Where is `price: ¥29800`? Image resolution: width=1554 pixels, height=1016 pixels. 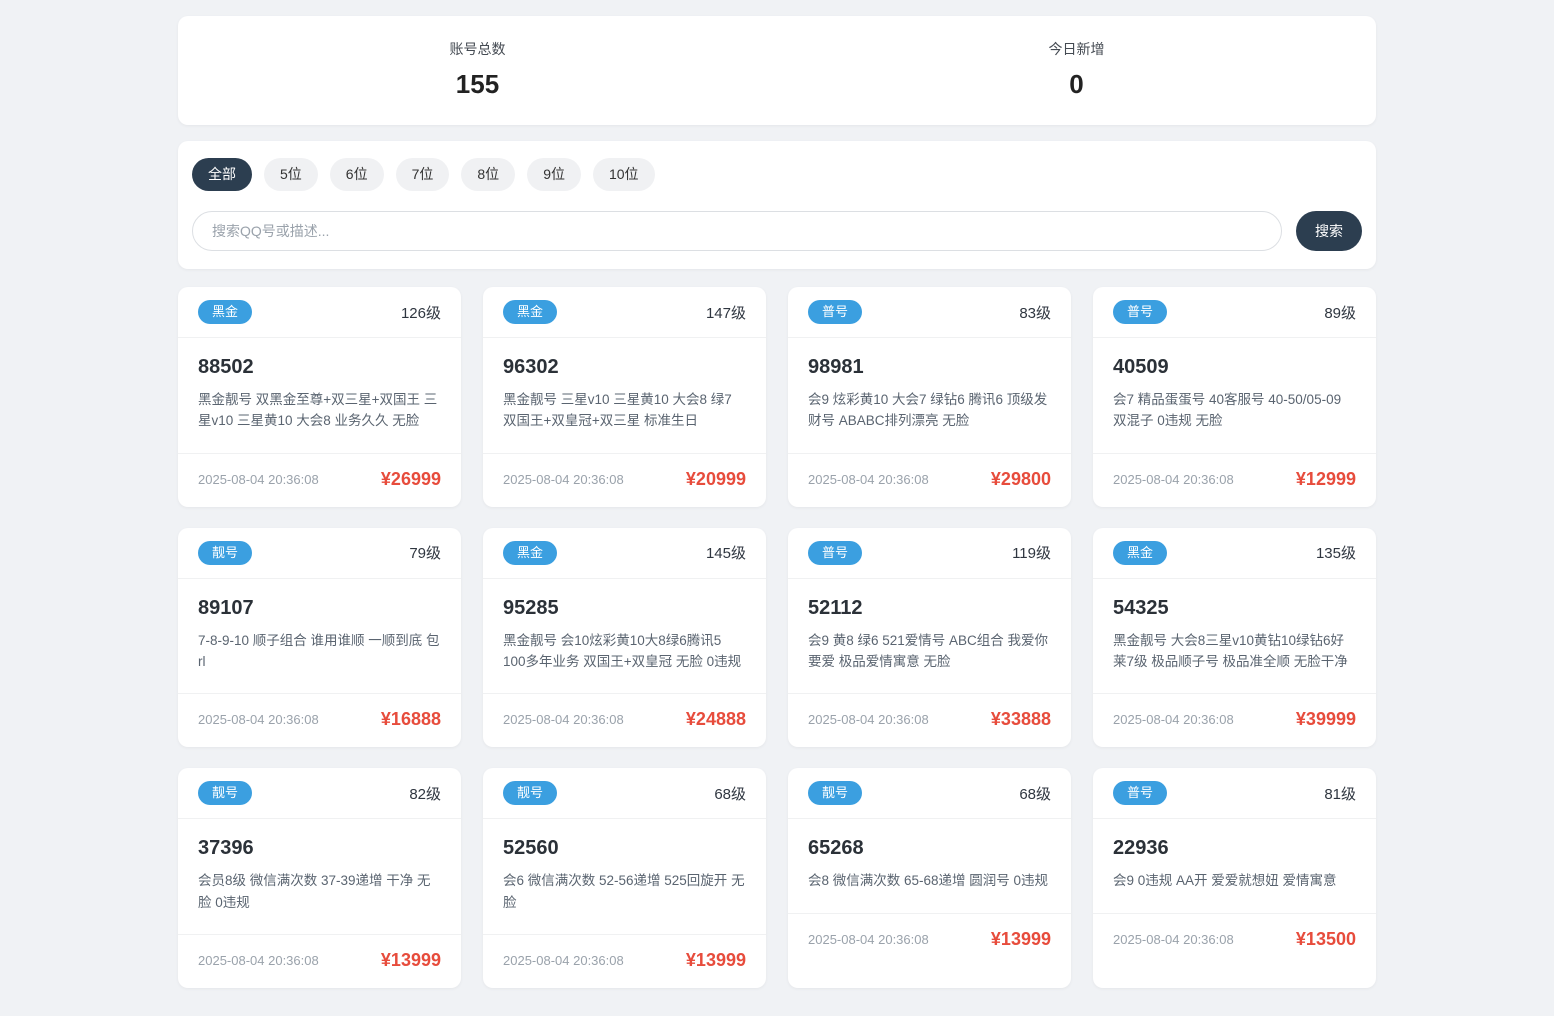 price: ¥29800 is located at coordinates (1020, 478).